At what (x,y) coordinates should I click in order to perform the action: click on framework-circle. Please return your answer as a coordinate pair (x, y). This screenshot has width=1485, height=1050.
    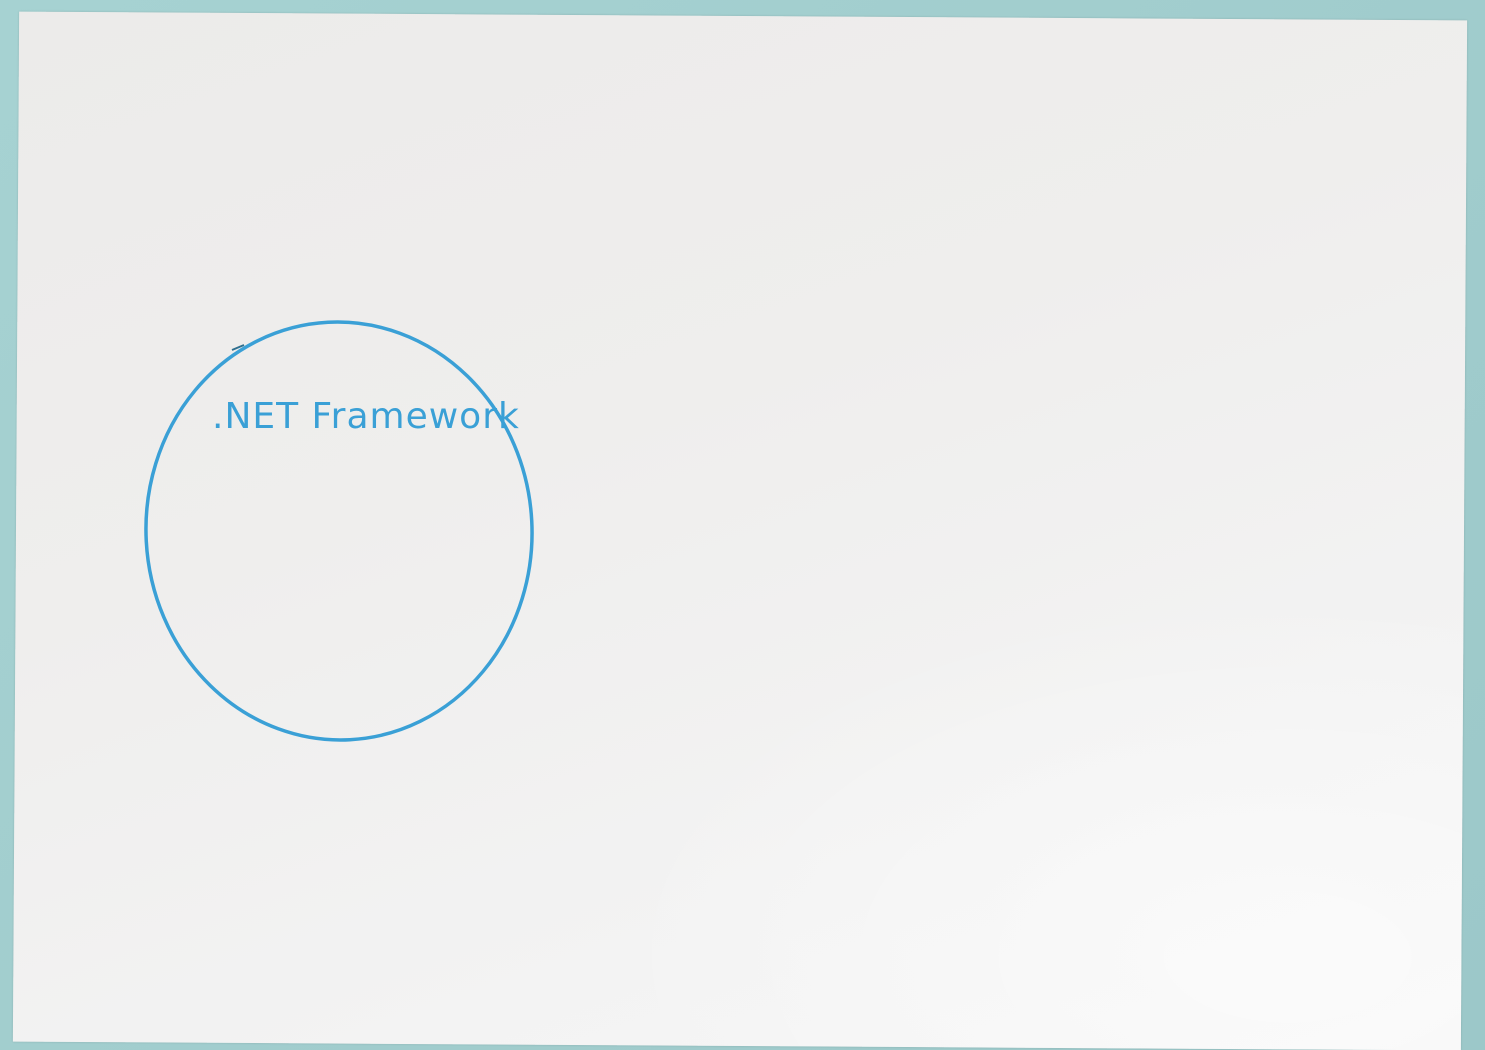
    Looking at the image, I should click on (339, 531).